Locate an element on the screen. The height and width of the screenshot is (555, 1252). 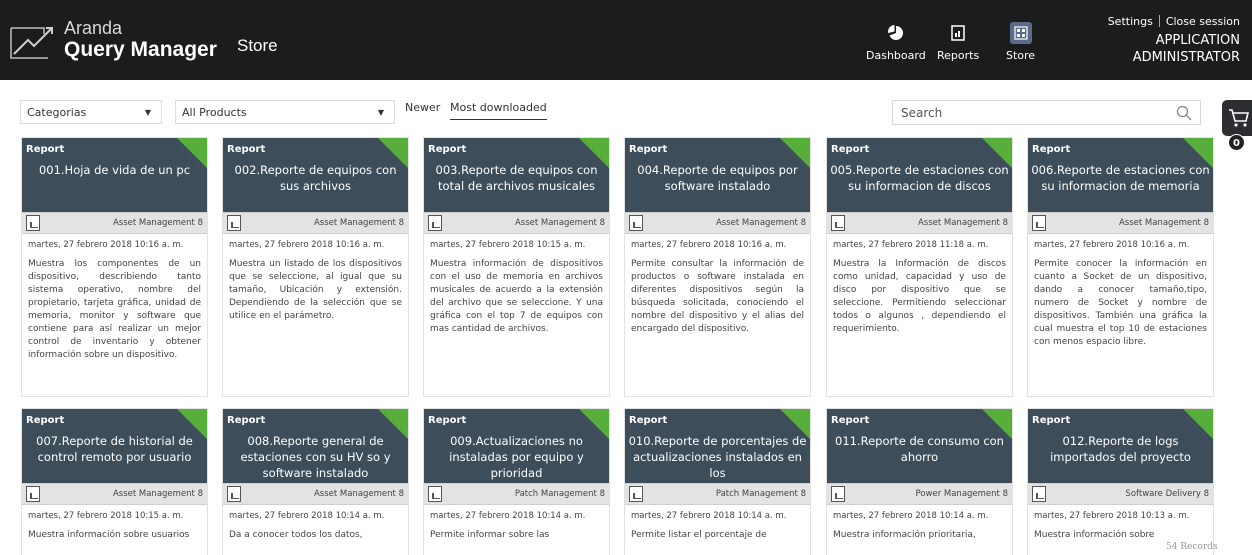
nav-dashboard: Dashboard is located at coordinates (896, 43).